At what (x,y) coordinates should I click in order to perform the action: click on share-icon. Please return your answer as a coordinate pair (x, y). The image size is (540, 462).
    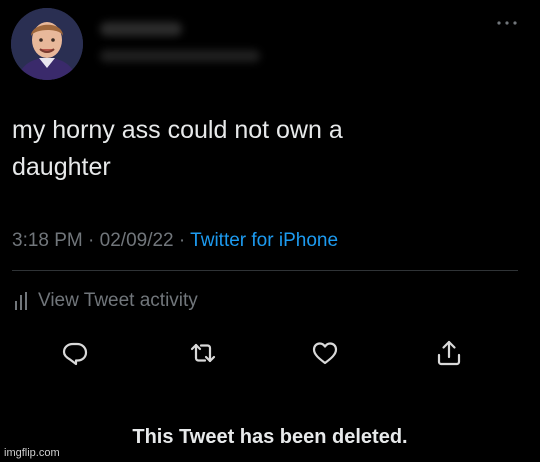
    Looking at the image, I should click on (449, 353).